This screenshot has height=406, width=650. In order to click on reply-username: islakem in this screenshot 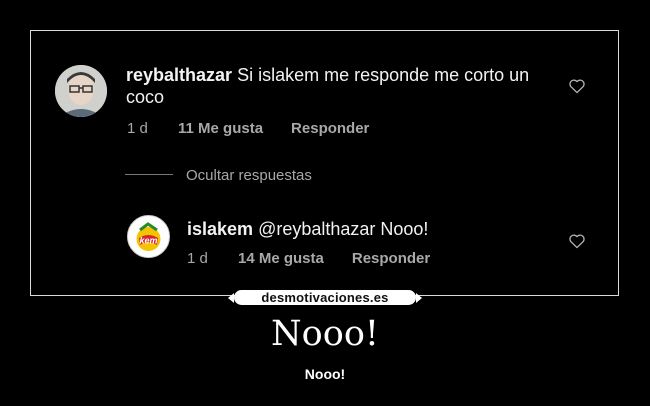, I will do `click(220, 229)`.